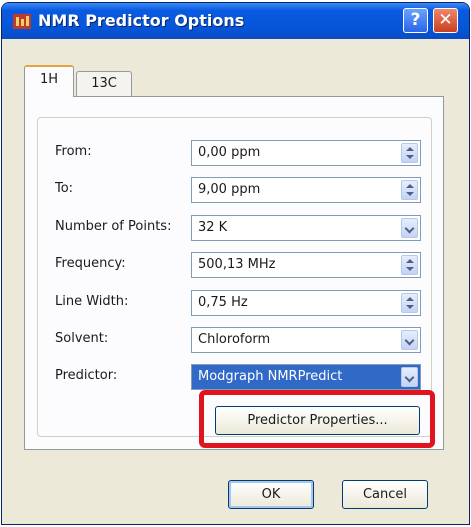  I want to click on line-width-label: Line Width:, so click(92, 301).